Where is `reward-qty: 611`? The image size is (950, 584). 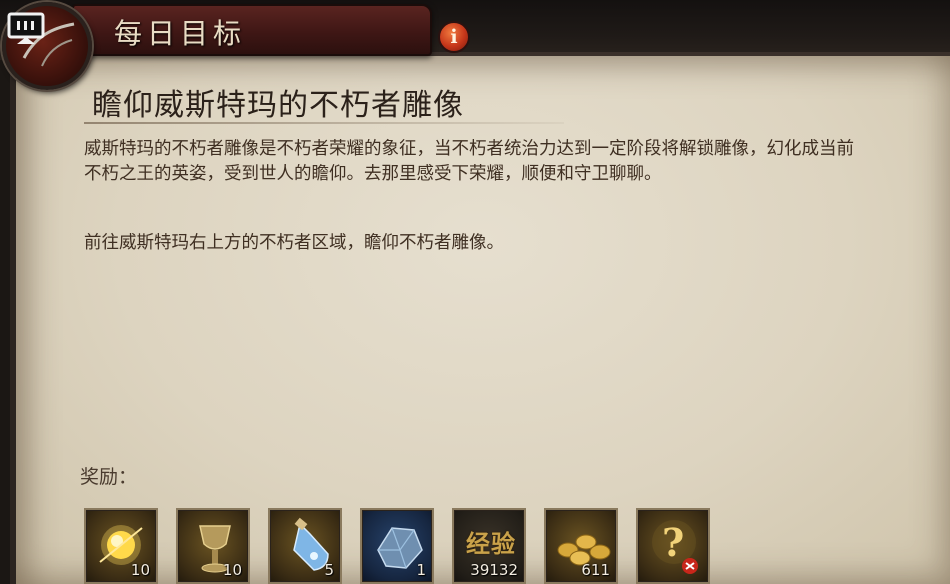
reward-qty: 611 is located at coordinates (595, 570).